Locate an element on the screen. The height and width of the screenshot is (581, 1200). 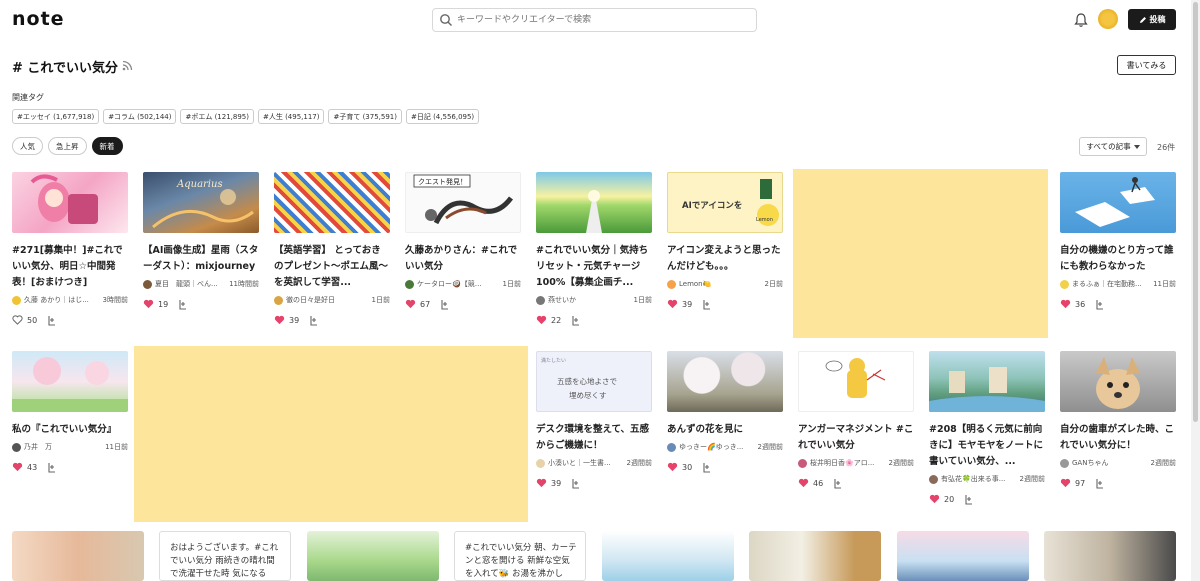
text-article-card: おはようございます。#これでいい気分 雨続きの晴れ間で洗濯干せた時 気になる is located at coordinates (225, 556).